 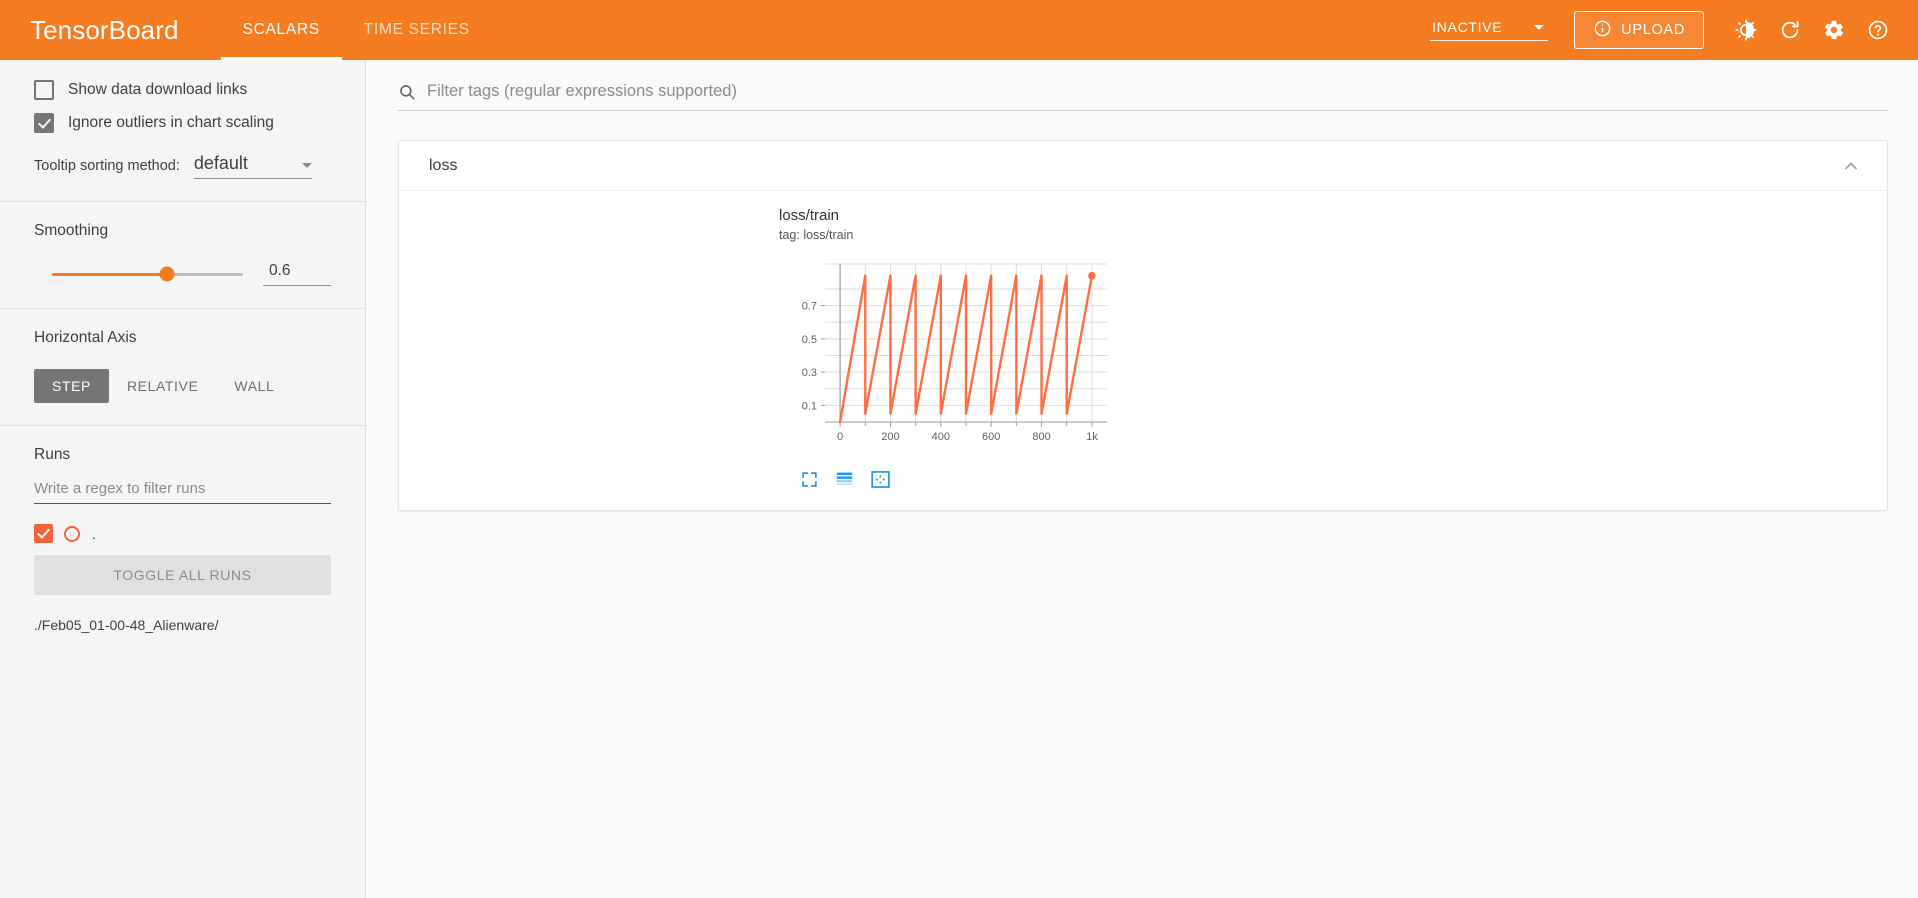 I want to click on chart-toolbar, so click(x=985, y=479).